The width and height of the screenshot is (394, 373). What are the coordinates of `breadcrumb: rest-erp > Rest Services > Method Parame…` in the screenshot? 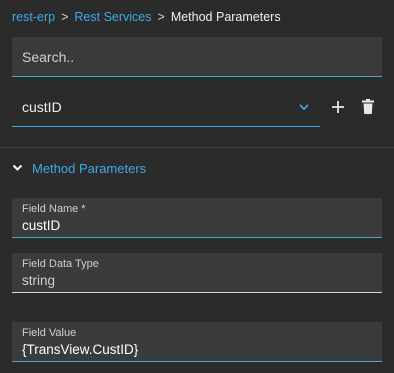 It's located at (146, 17).